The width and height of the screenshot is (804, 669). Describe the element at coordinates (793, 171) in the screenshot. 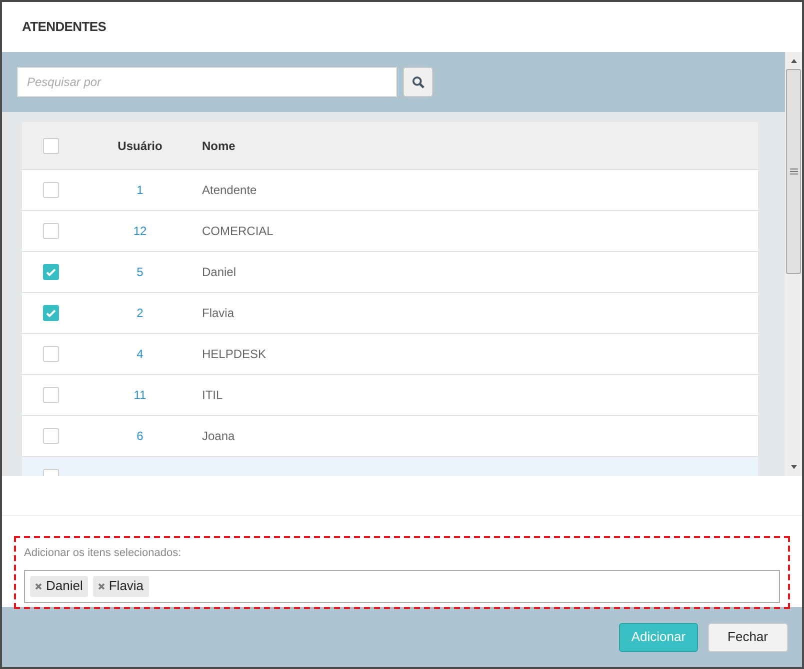

I see `scrollbar-thumb` at that location.